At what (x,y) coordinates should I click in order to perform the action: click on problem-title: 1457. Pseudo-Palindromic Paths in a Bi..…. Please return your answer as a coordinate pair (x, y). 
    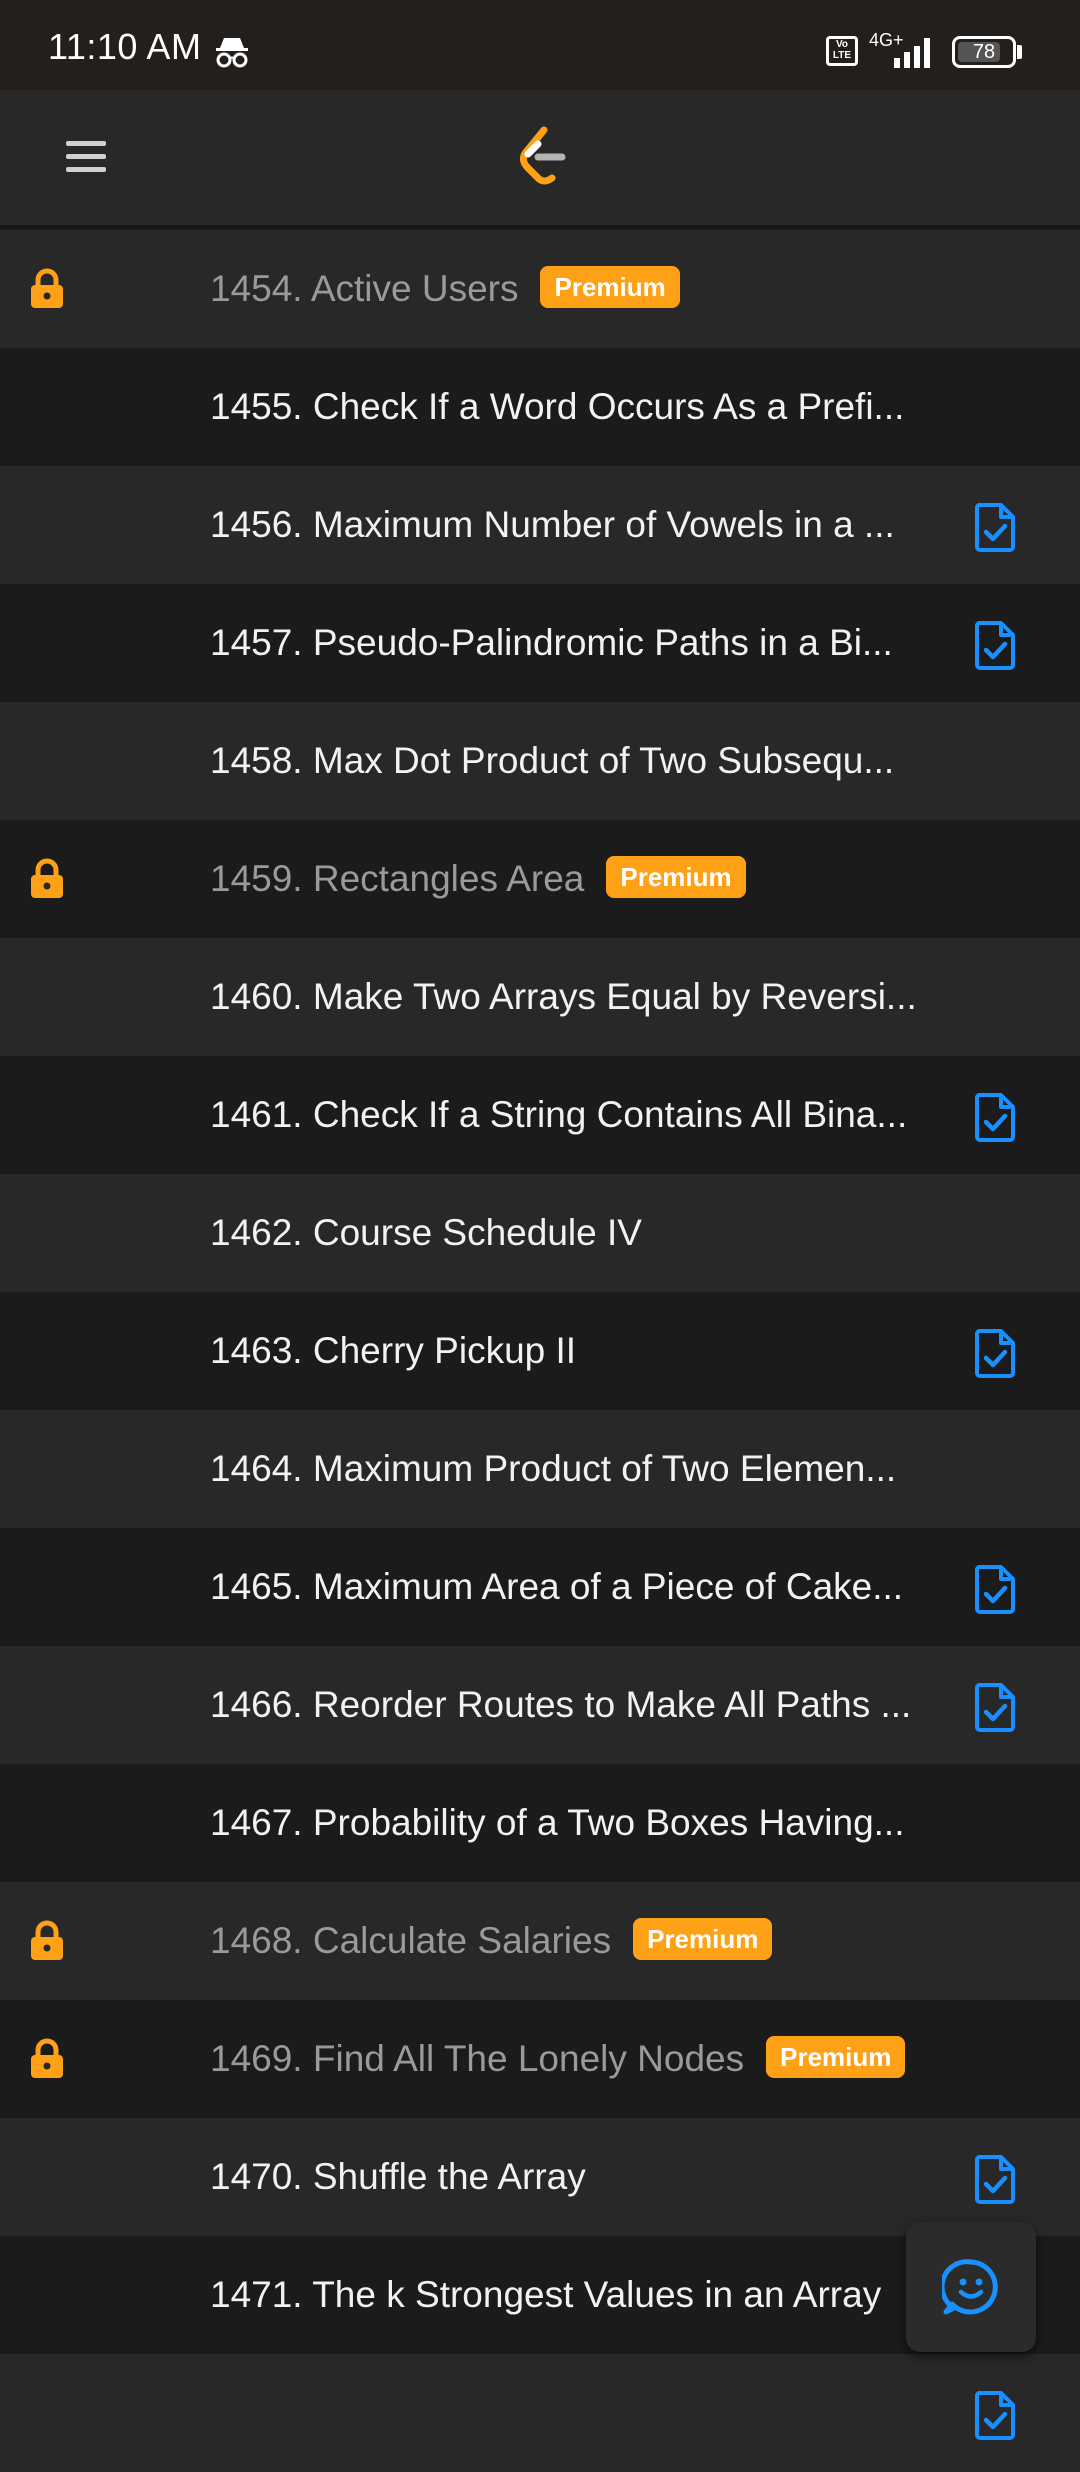
    Looking at the image, I should click on (551, 643).